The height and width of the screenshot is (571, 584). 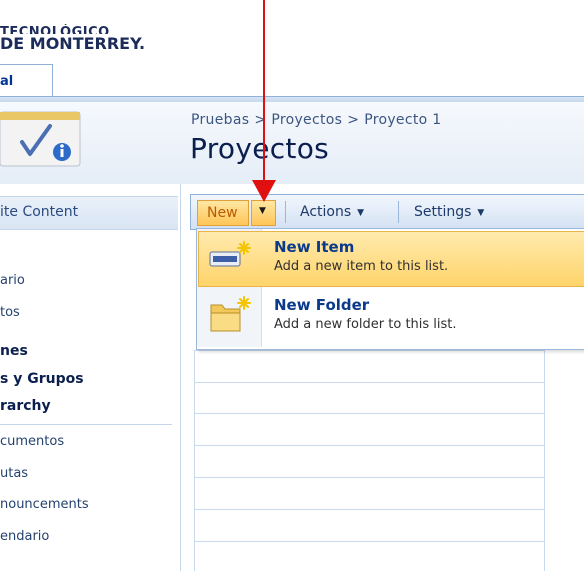 I want to click on settings-menu-button: Settings ▼, so click(x=449, y=214).